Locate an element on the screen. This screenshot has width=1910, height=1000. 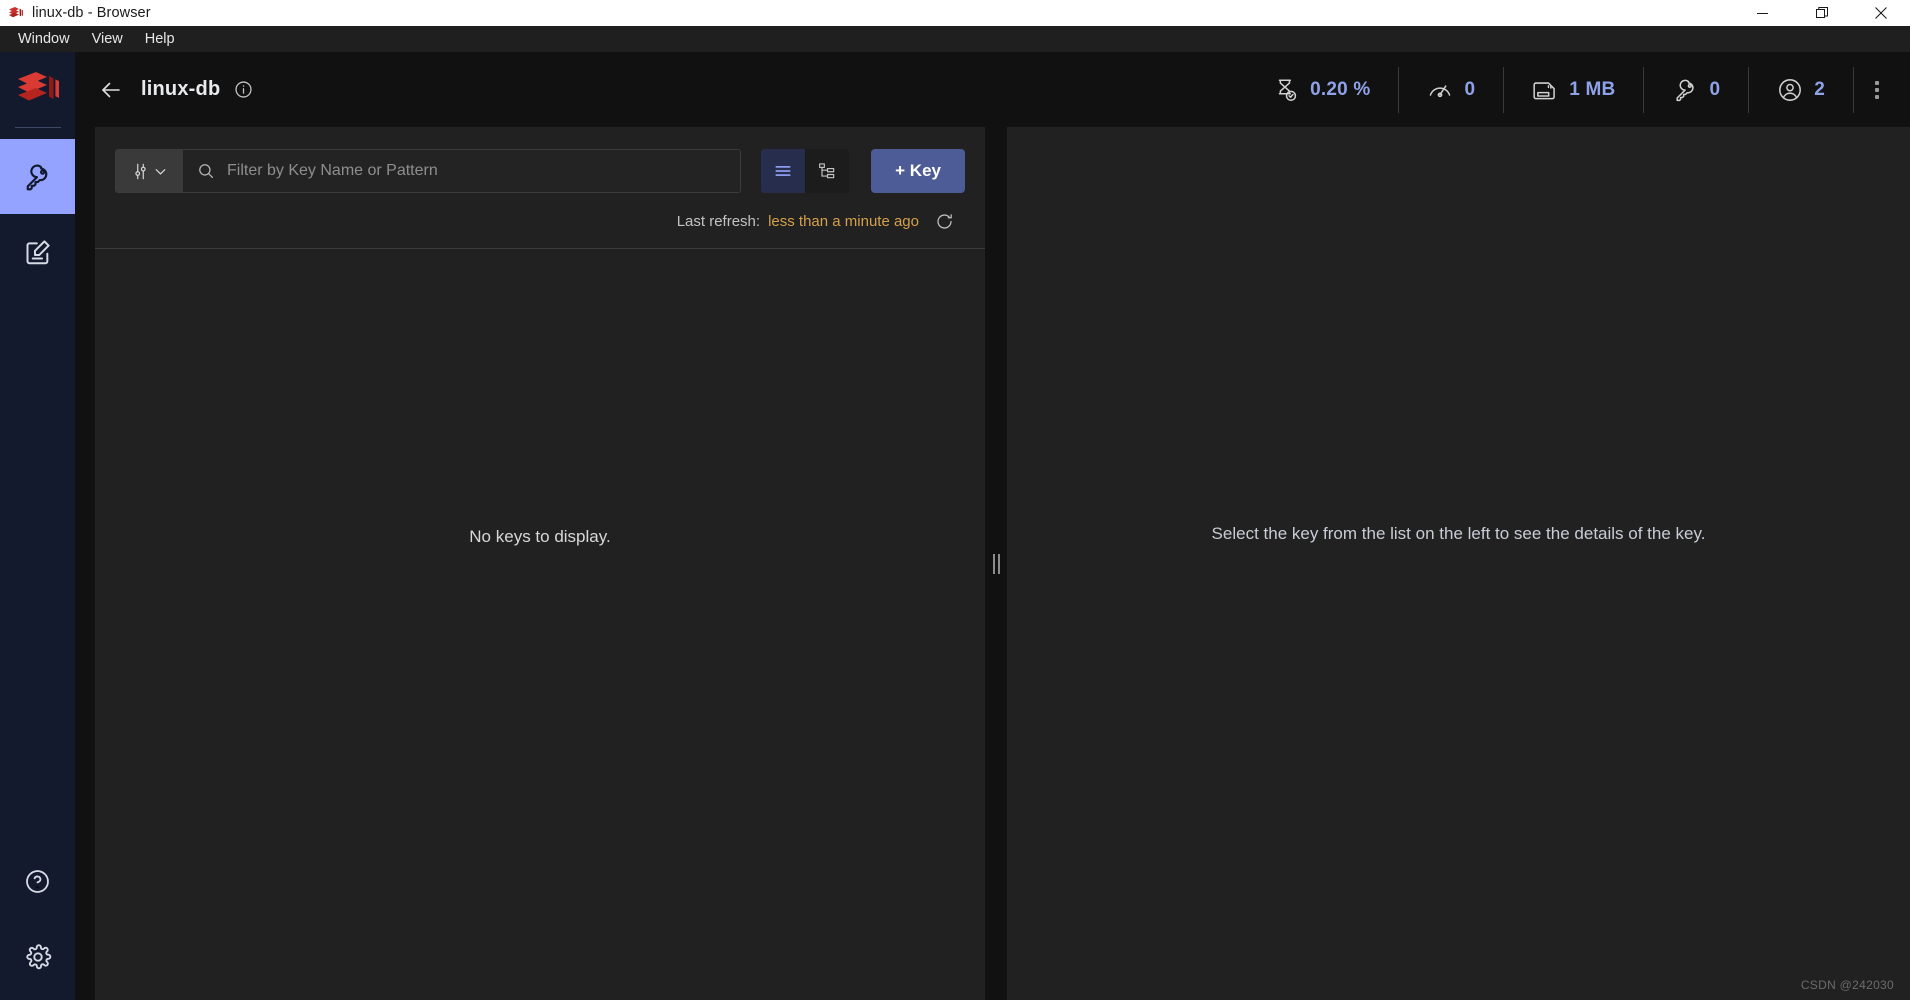
filter-group is located at coordinates (428, 171).